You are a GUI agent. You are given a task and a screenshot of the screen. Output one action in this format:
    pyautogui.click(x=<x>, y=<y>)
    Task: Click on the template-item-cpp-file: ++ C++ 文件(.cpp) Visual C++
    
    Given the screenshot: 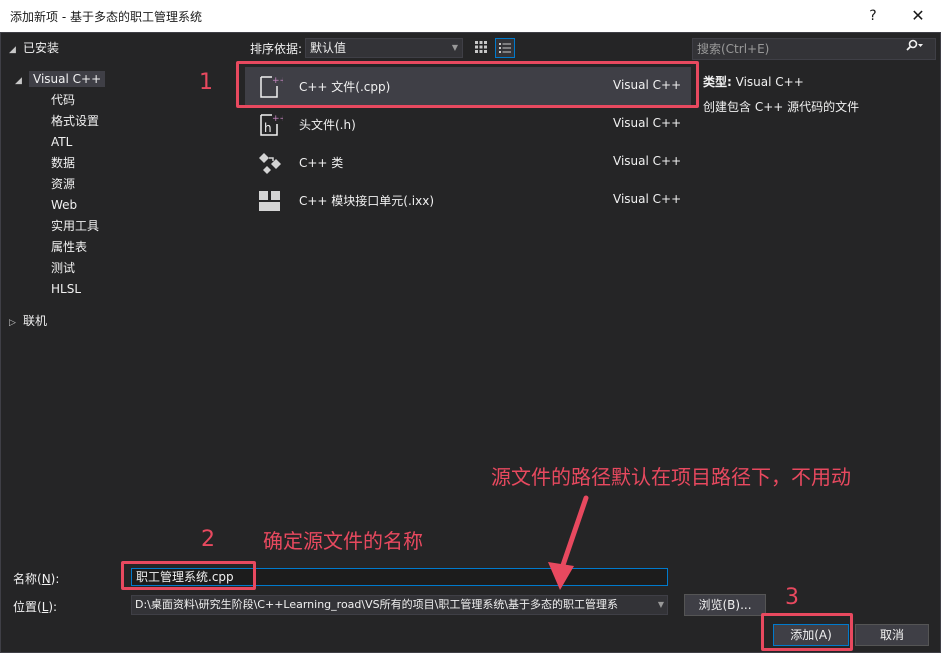 What is the action you would take?
    pyautogui.click(x=468, y=86)
    